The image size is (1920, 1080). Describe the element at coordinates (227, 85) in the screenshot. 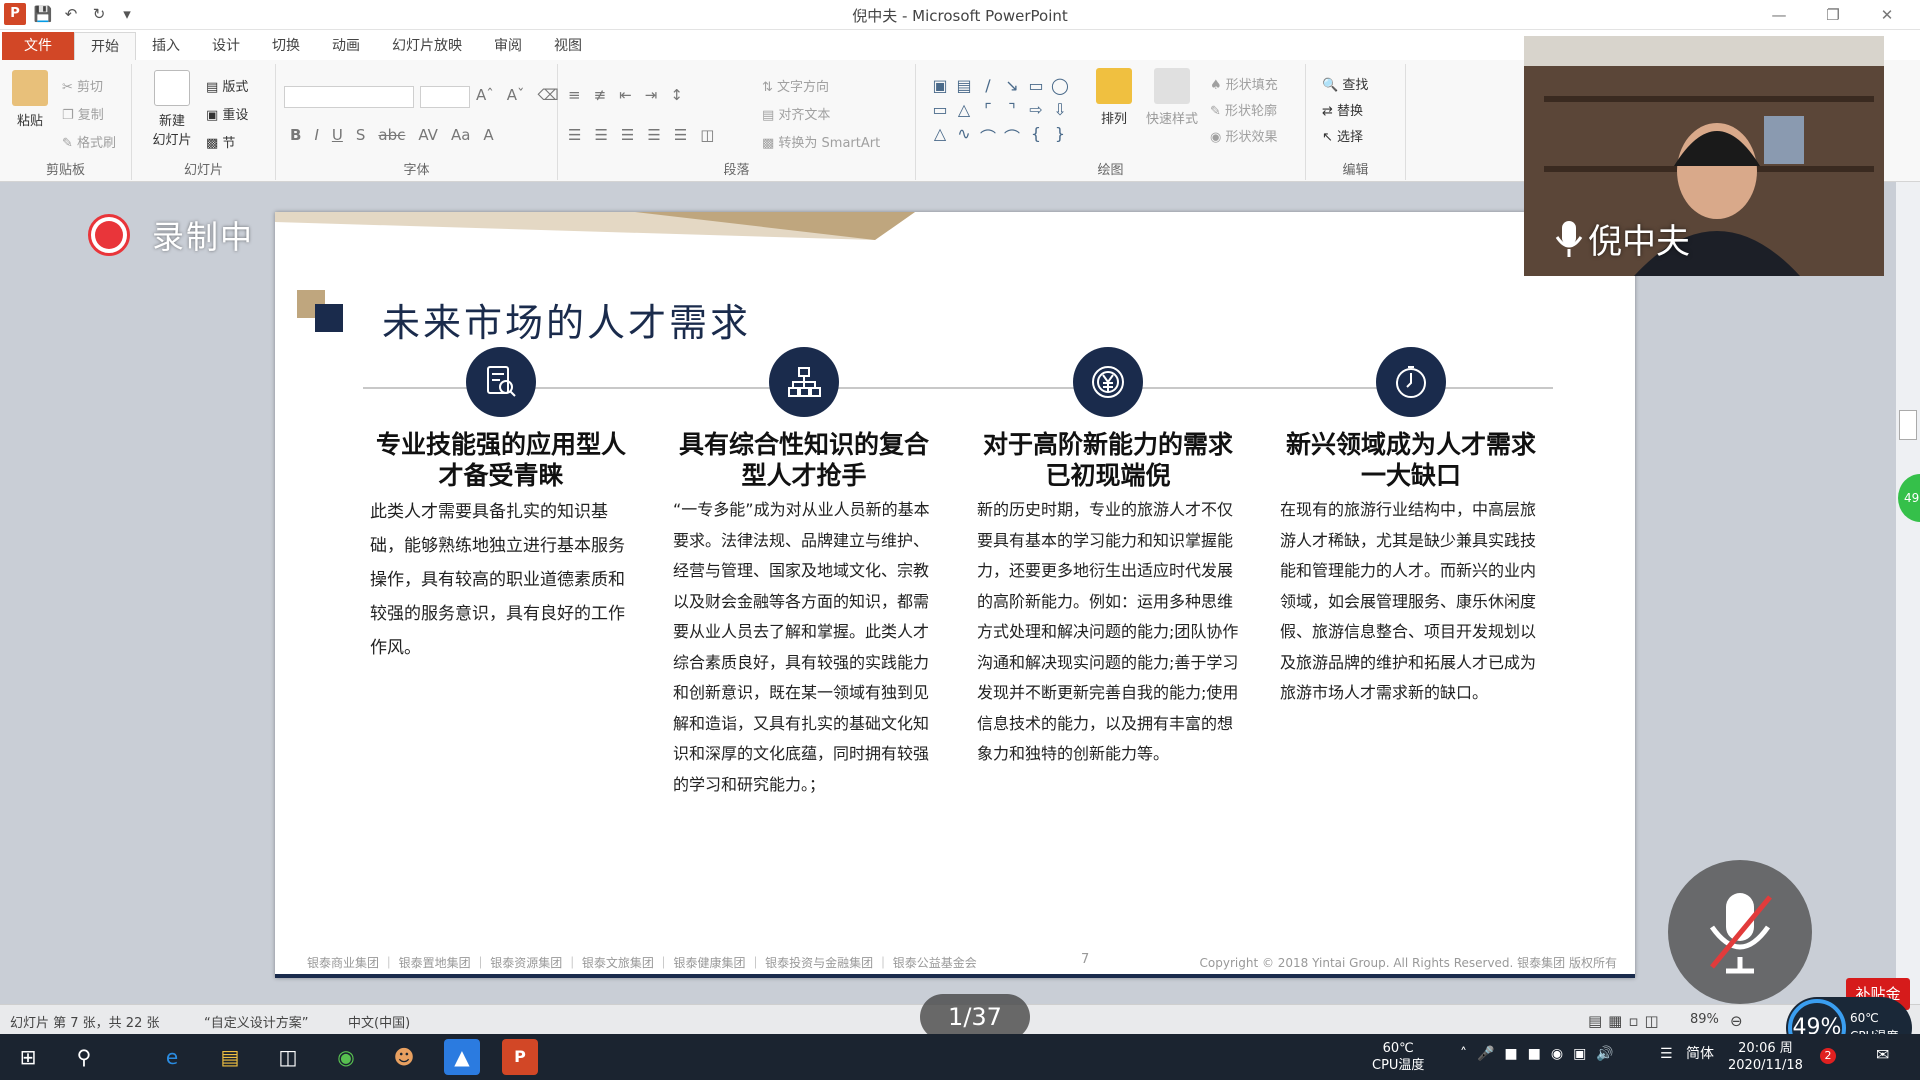

I see `layout-button: ▤ 版式` at that location.